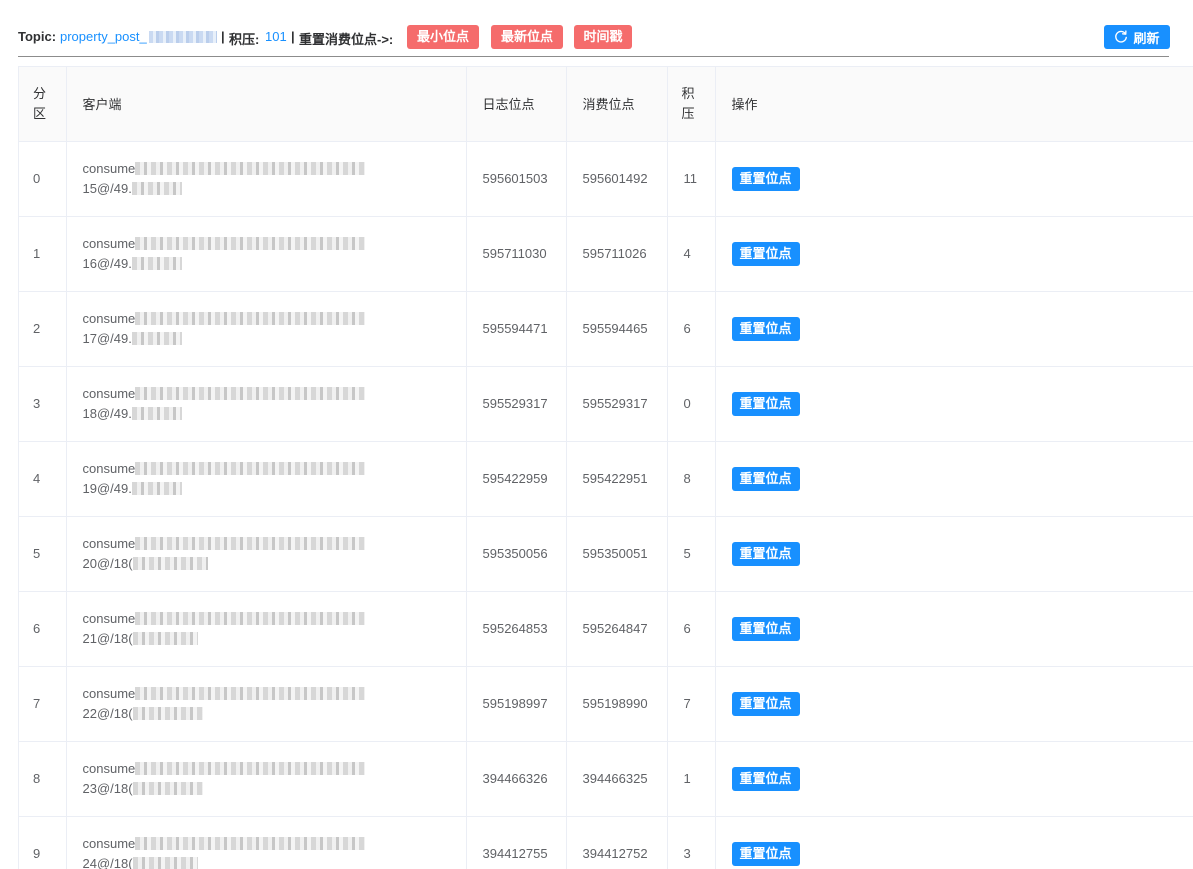 The image size is (1193, 869). I want to click on header-consume-offset: 消费位点, so click(617, 104).